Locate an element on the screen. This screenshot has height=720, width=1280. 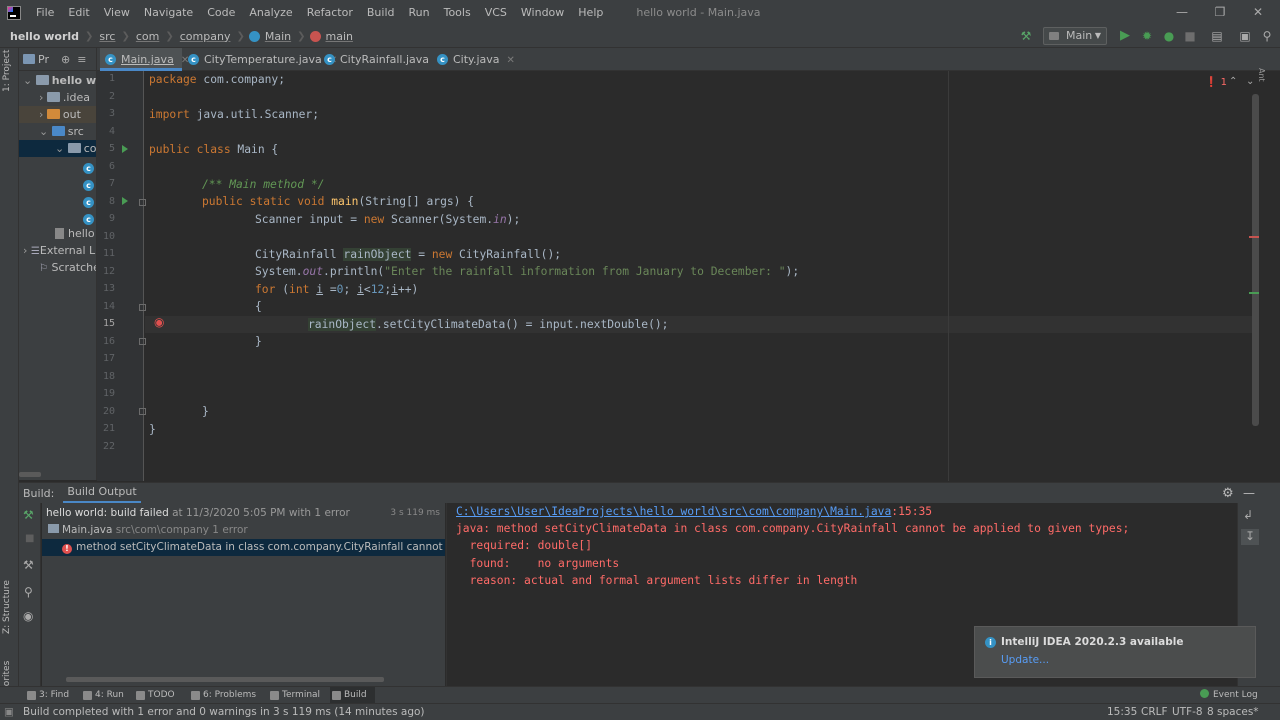
menu-help: Help is located at coordinates (590, 12).